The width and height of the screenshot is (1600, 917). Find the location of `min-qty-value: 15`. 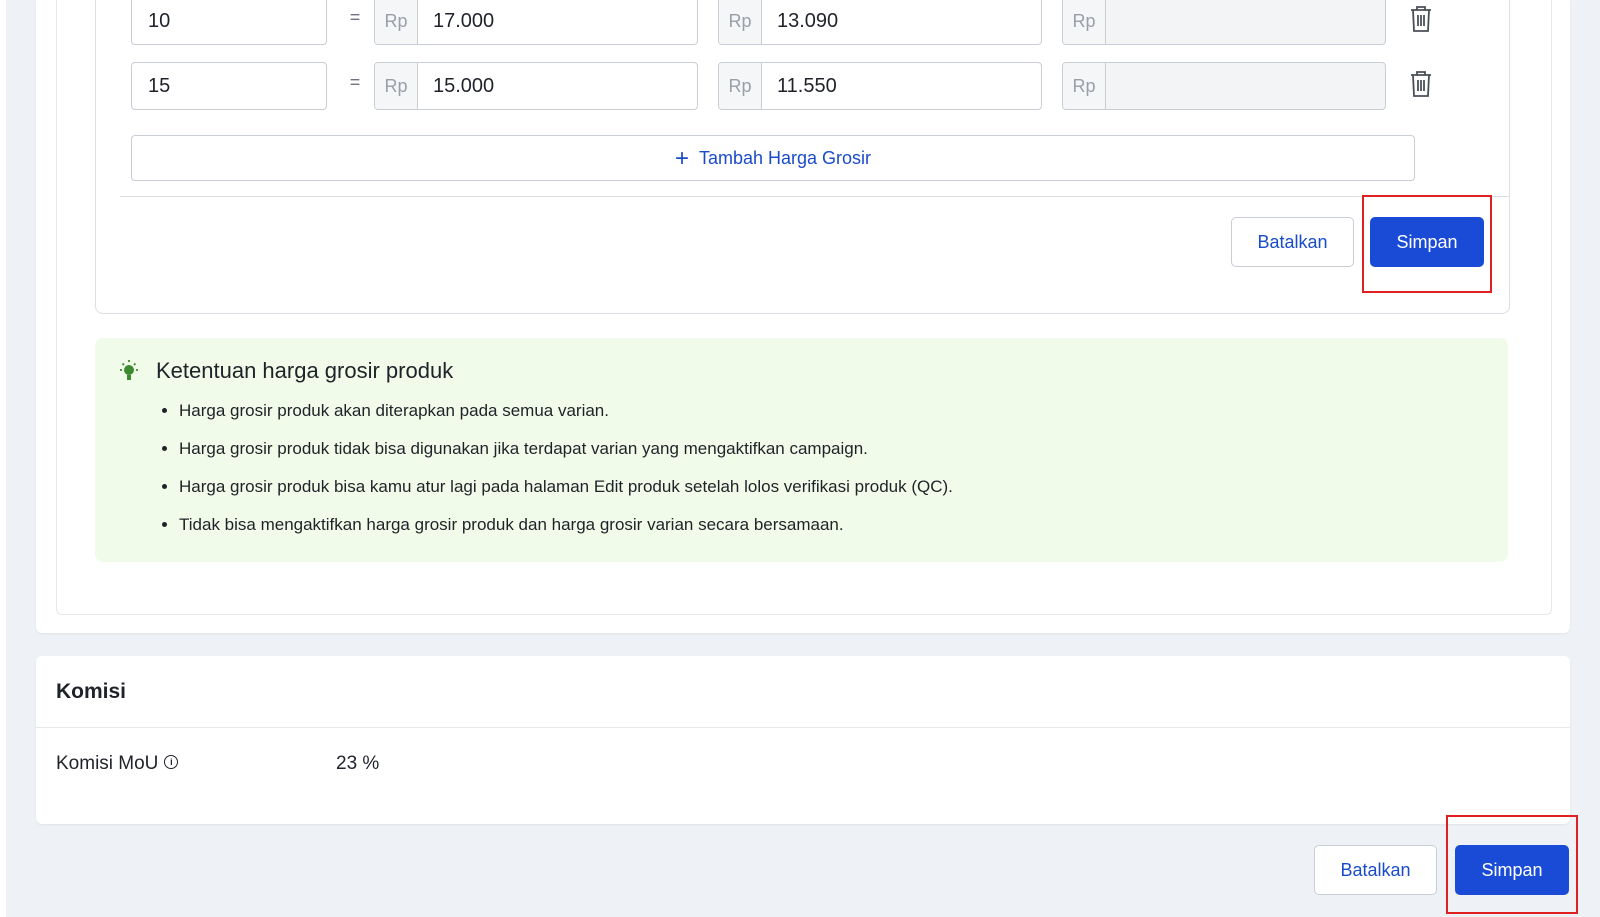

min-qty-value: 15 is located at coordinates (159, 86).